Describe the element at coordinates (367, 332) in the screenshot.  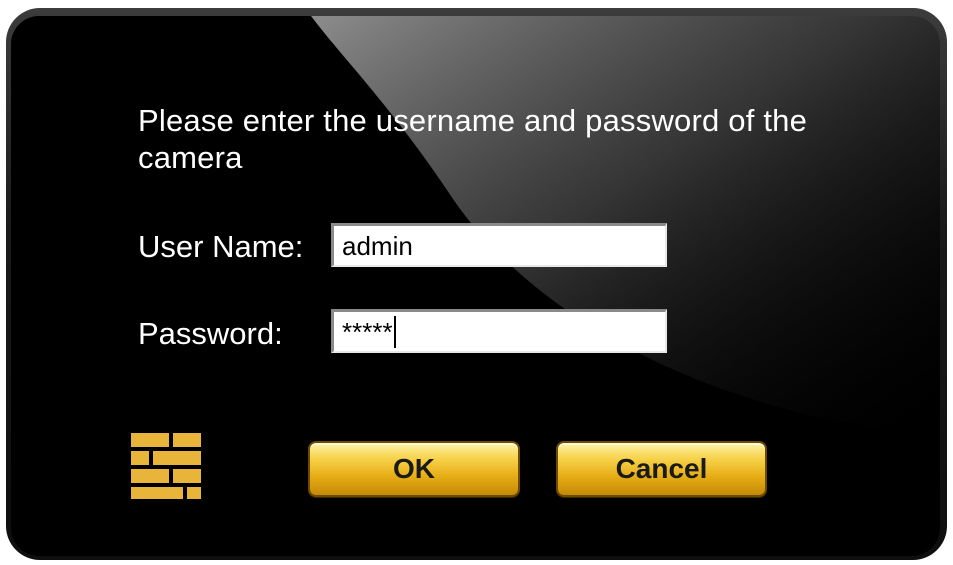
I see `password-value: *****` at that location.